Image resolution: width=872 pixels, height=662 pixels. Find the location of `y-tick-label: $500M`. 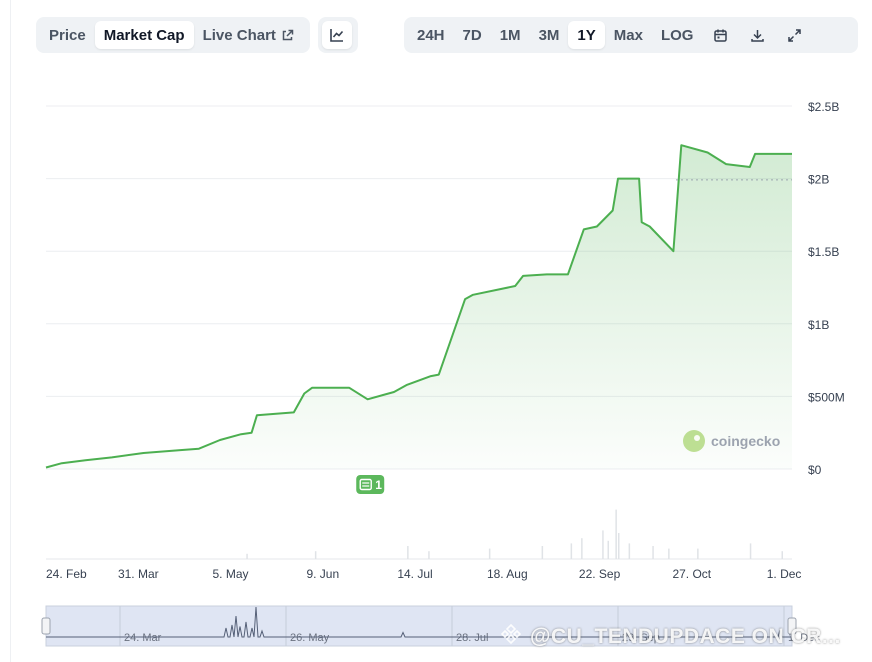

y-tick-label: $500M is located at coordinates (826, 397).